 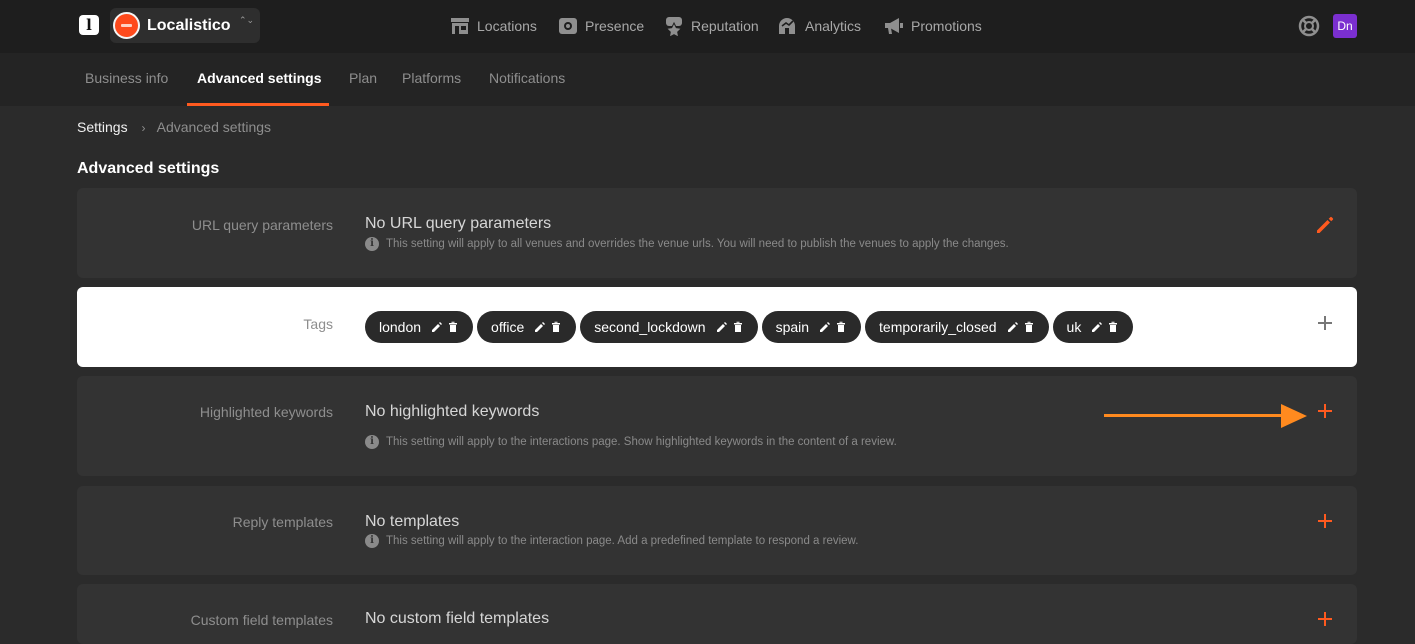 I want to click on setting-value: No highlighted keywords, so click(x=452, y=411).